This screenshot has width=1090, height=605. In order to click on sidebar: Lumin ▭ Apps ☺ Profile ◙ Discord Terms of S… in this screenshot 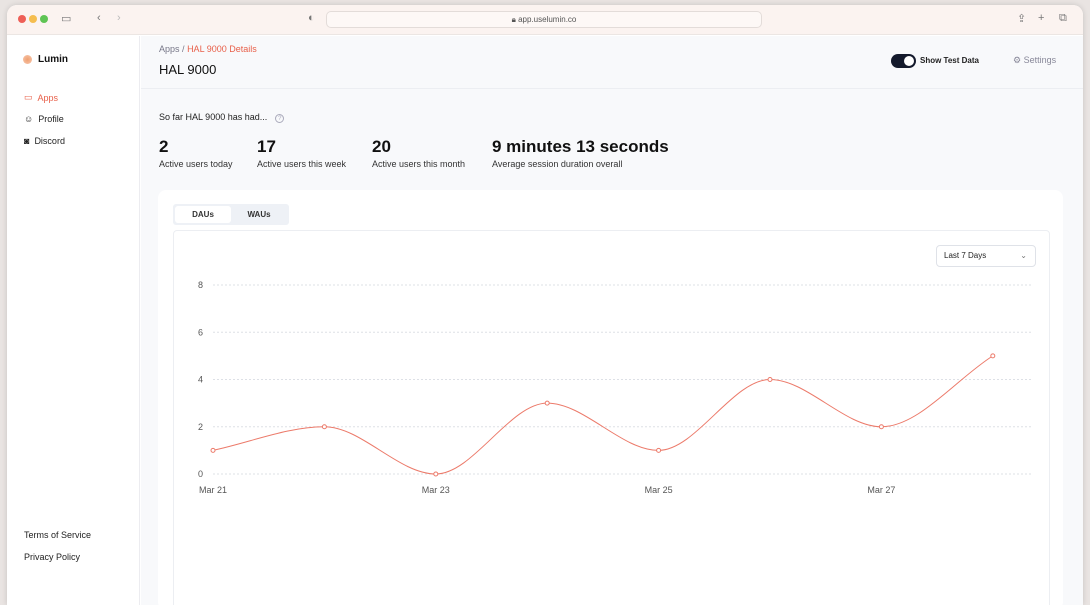, I will do `click(73, 320)`.